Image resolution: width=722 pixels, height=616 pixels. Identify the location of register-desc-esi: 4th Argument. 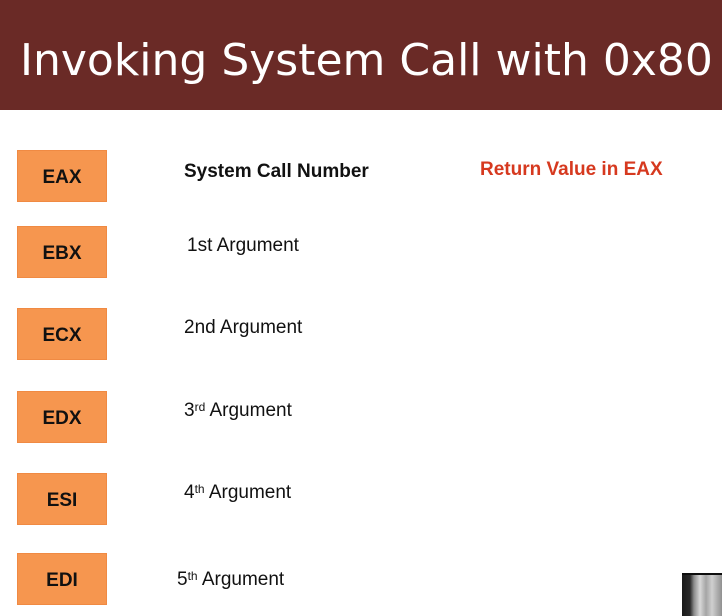
(237, 493).